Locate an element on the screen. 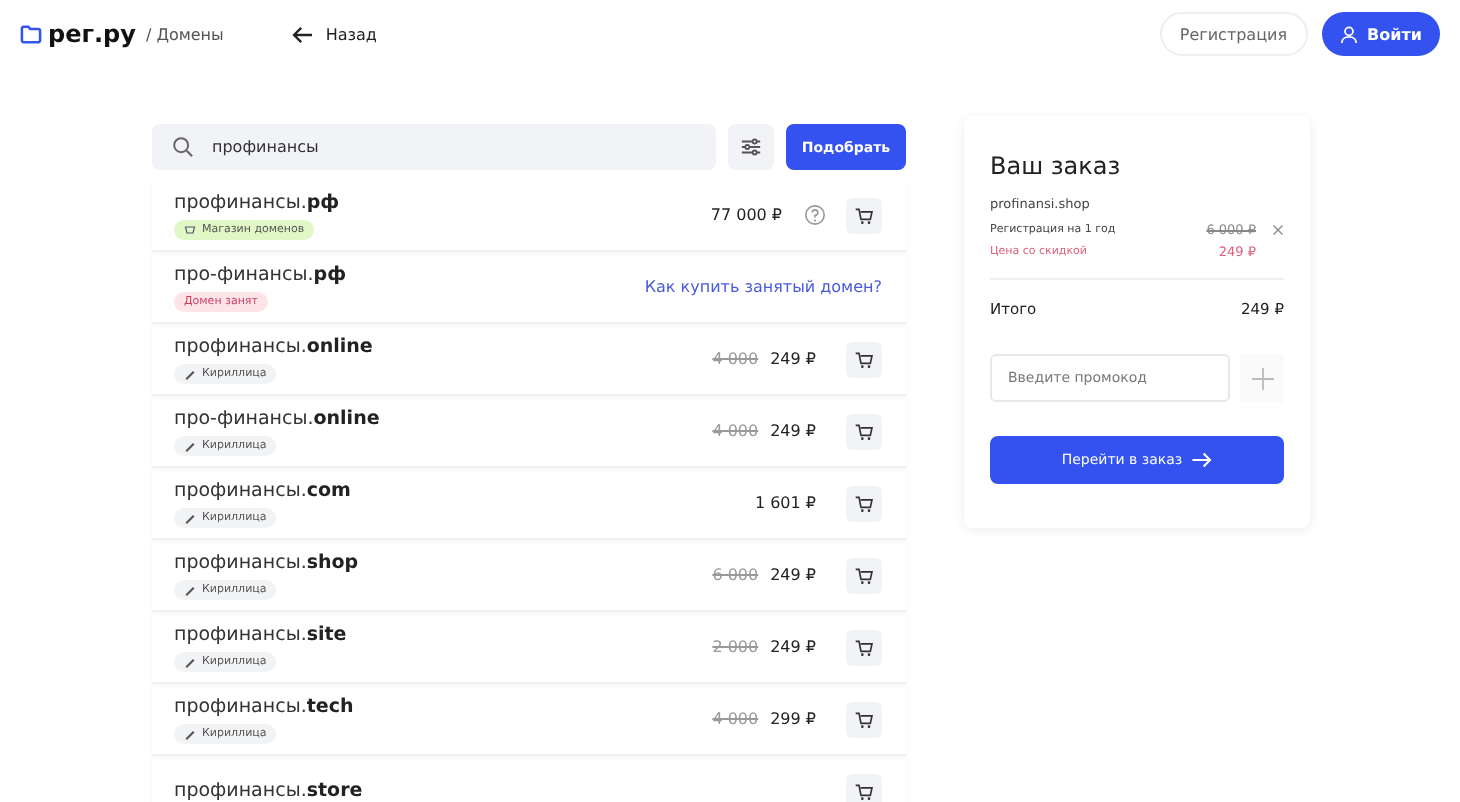  search-field: профинансы is located at coordinates (434, 147).